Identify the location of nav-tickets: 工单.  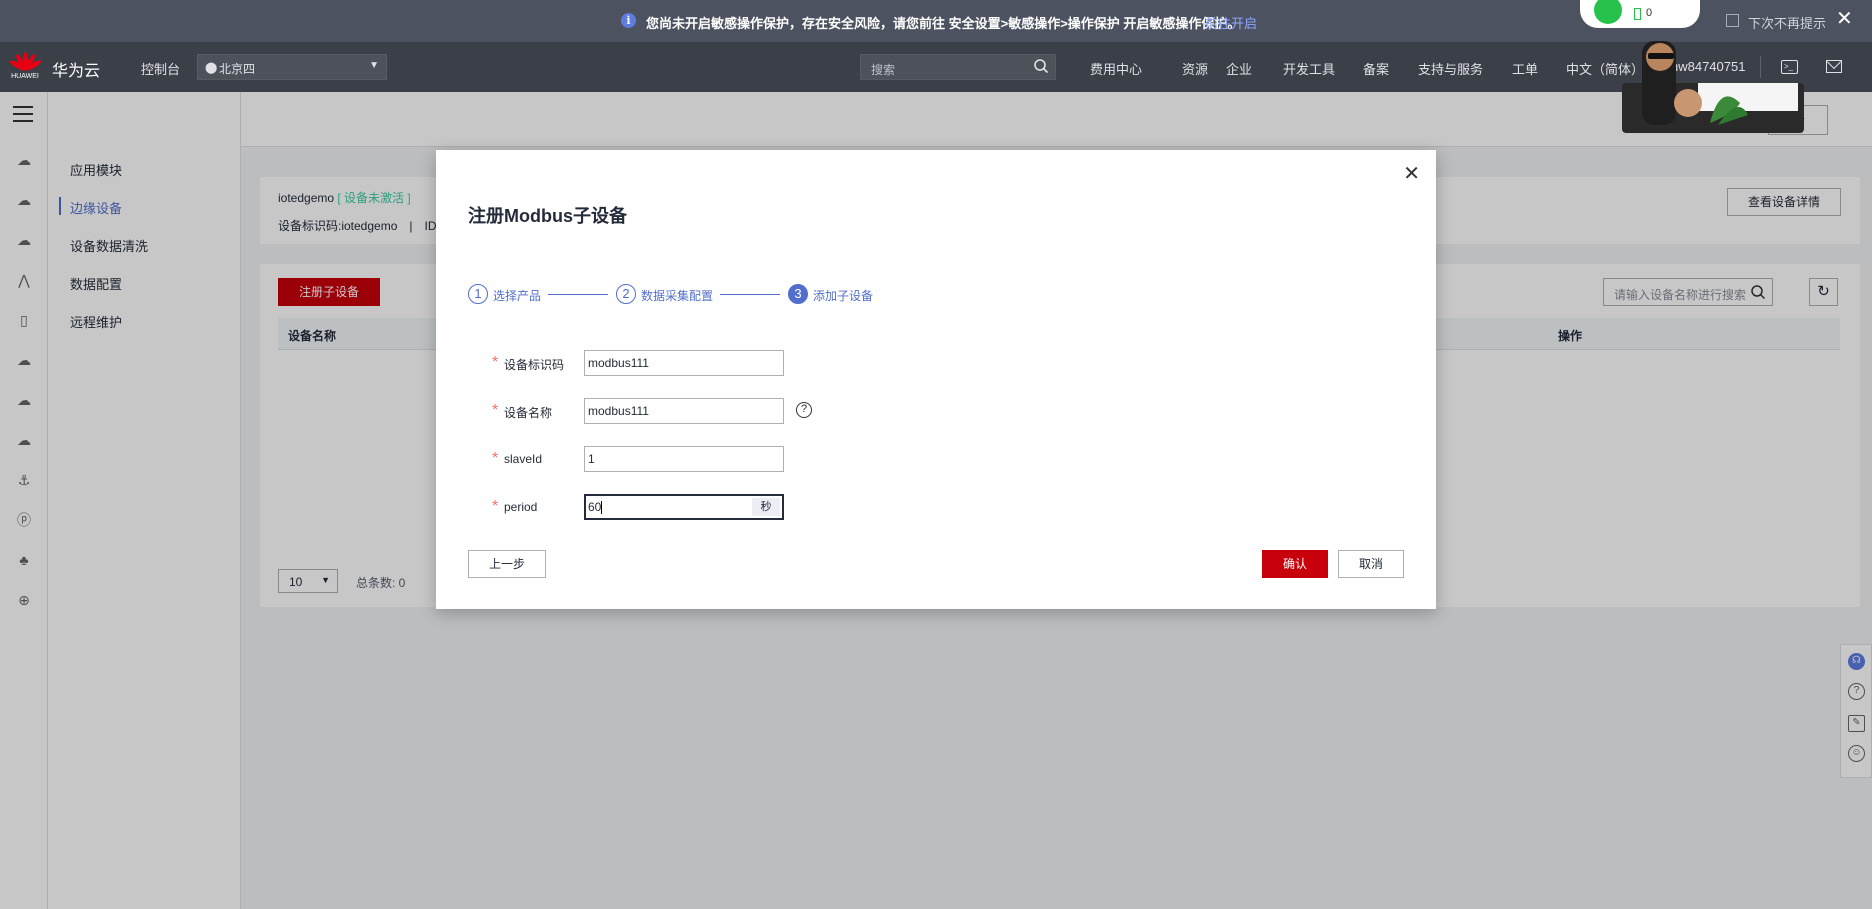
(1525, 68).